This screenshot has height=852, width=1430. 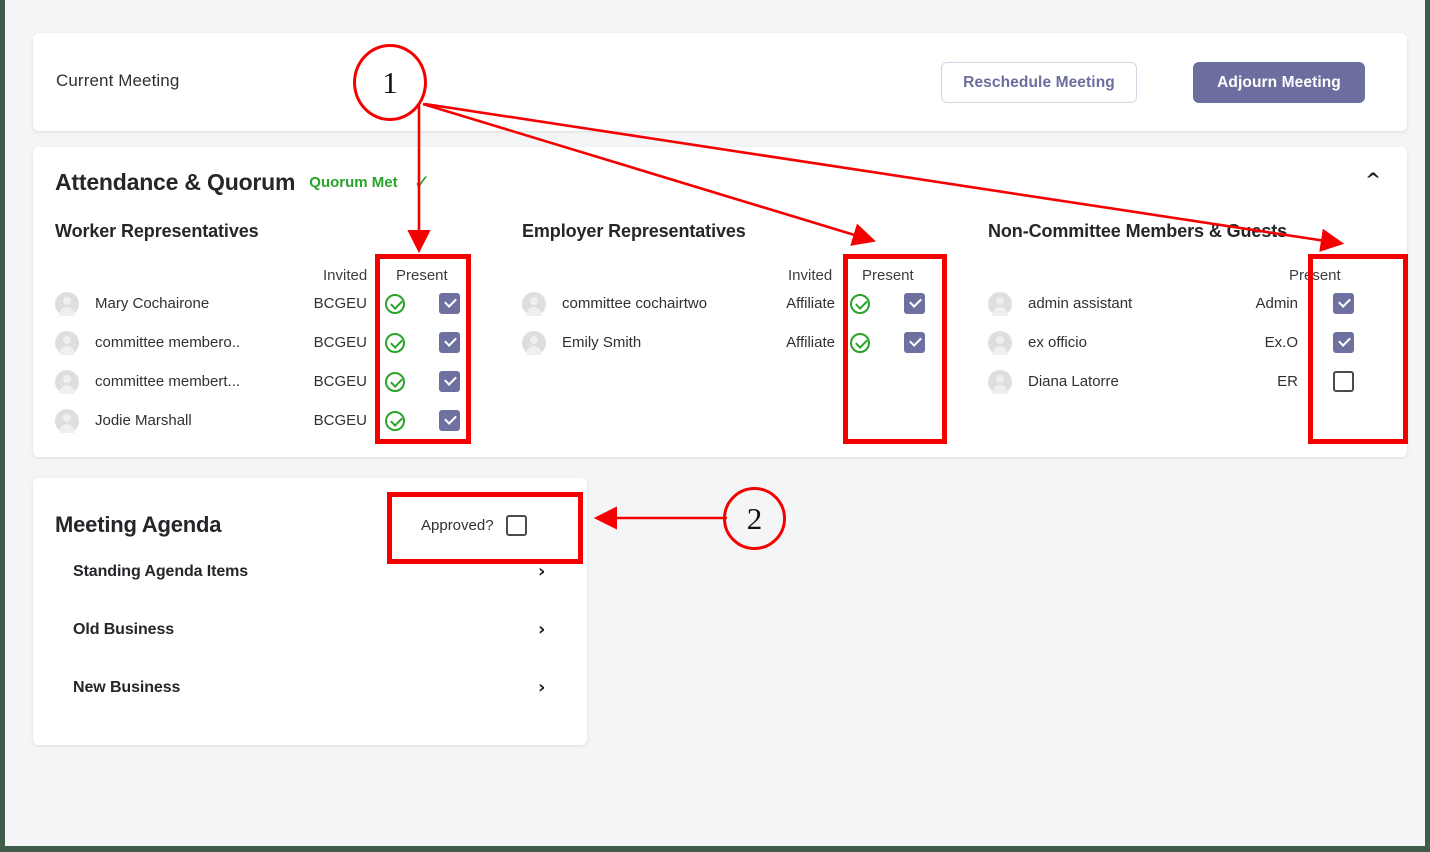 What do you see at coordinates (280, 342) in the screenshot?
I see `attendance-row: committee membero.. BCGEU` at bounding box center [280, 342].